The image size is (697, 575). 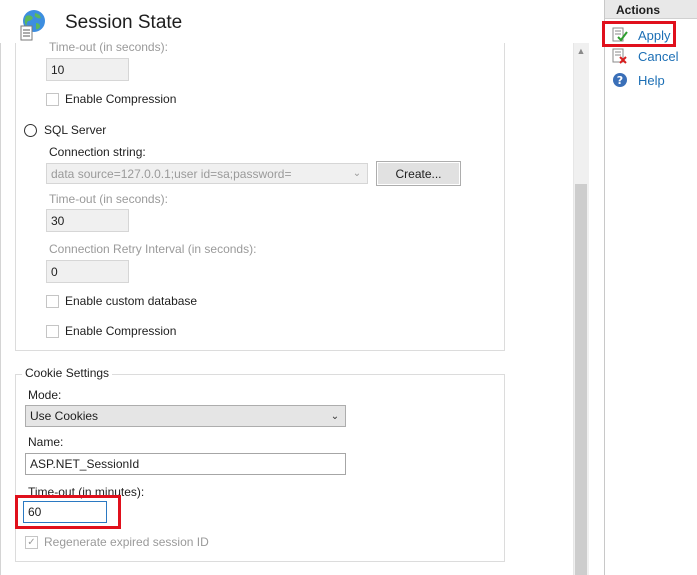 I want to click on custom-database-checkbox: Enable custom database, so click(x=121, y=301).